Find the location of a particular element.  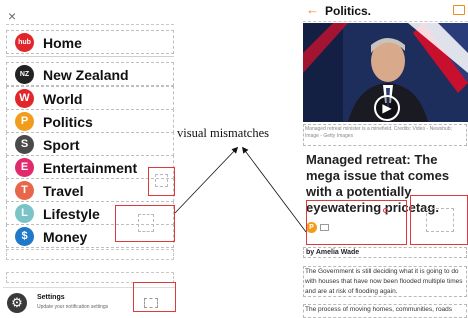

arrow-to-left is located at coordinates (206, 180).